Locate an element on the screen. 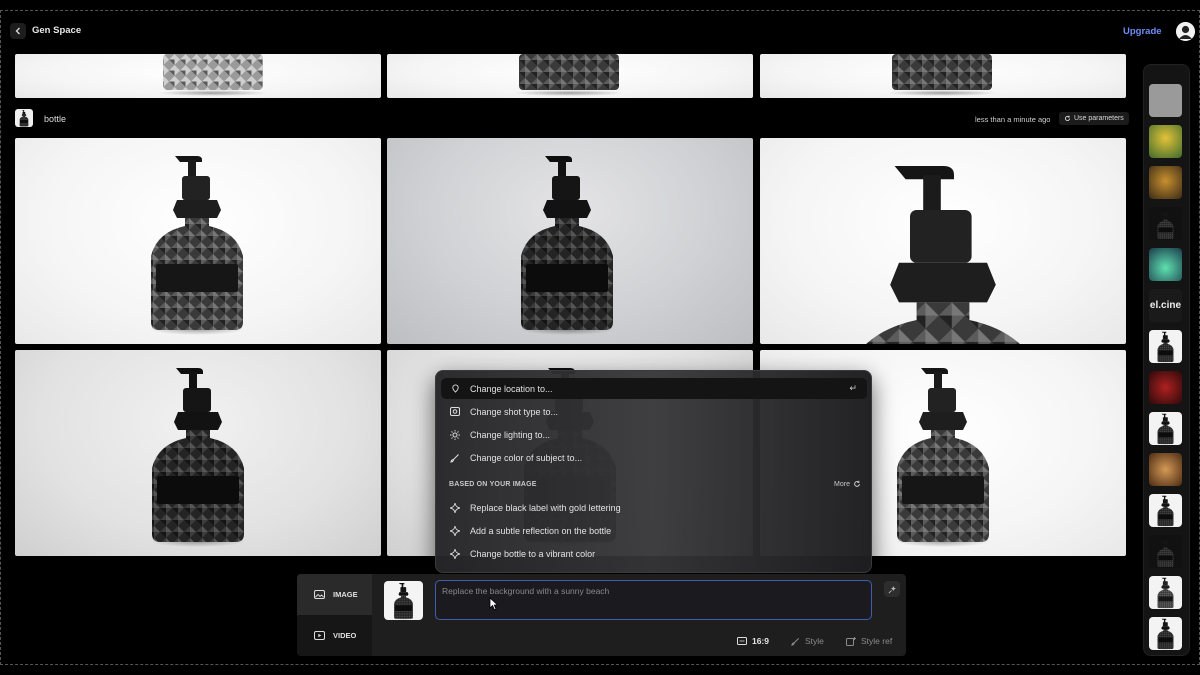 The width and height of the screenshot is (1200, 675). use-parameters-button: Use parameters is located at coordinates (1094, 118).